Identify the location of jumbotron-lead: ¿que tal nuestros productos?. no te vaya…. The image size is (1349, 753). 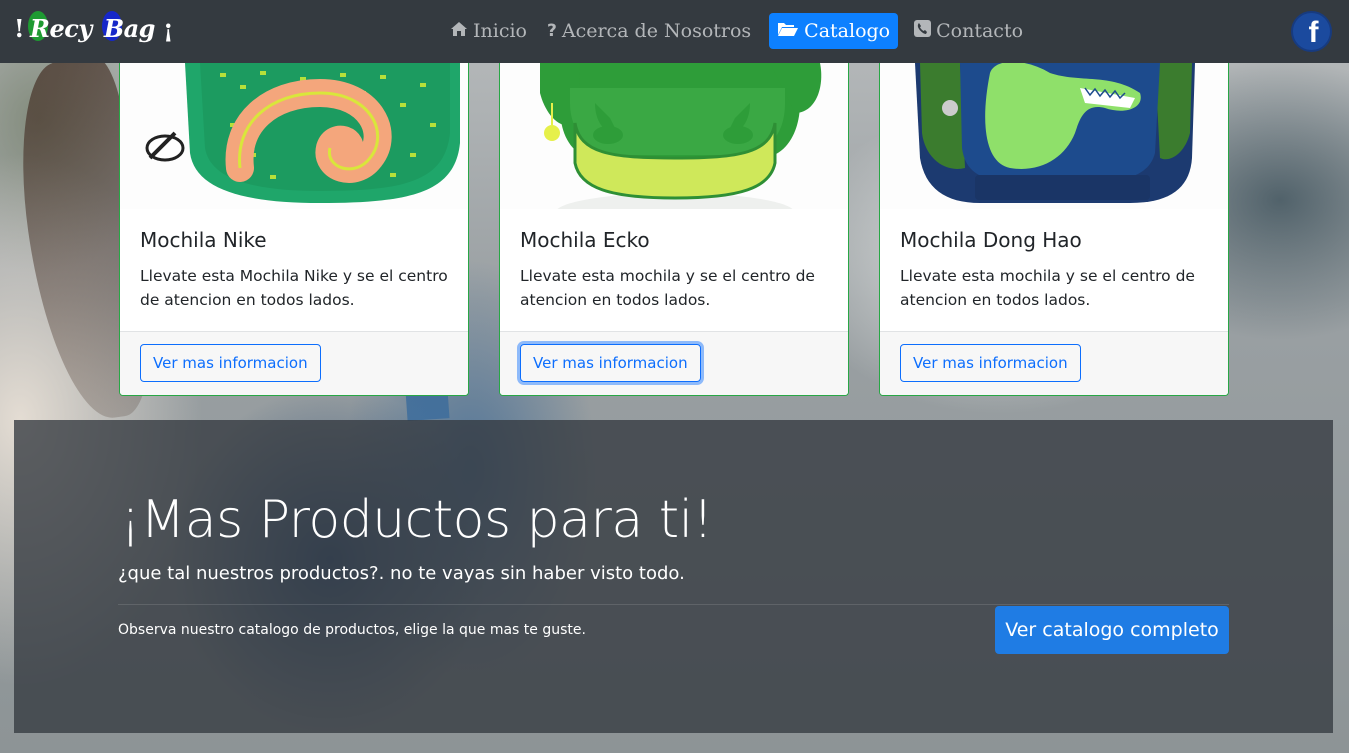
(401, 573).